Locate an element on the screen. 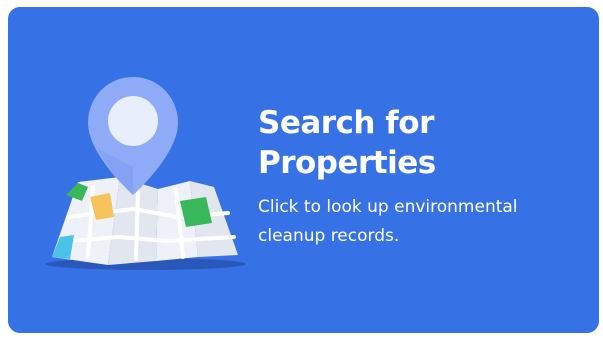 The width and height of the screenshot is (603, 339). card-description-line-1: Click to look up environmental is located at coordinates (388, 207).